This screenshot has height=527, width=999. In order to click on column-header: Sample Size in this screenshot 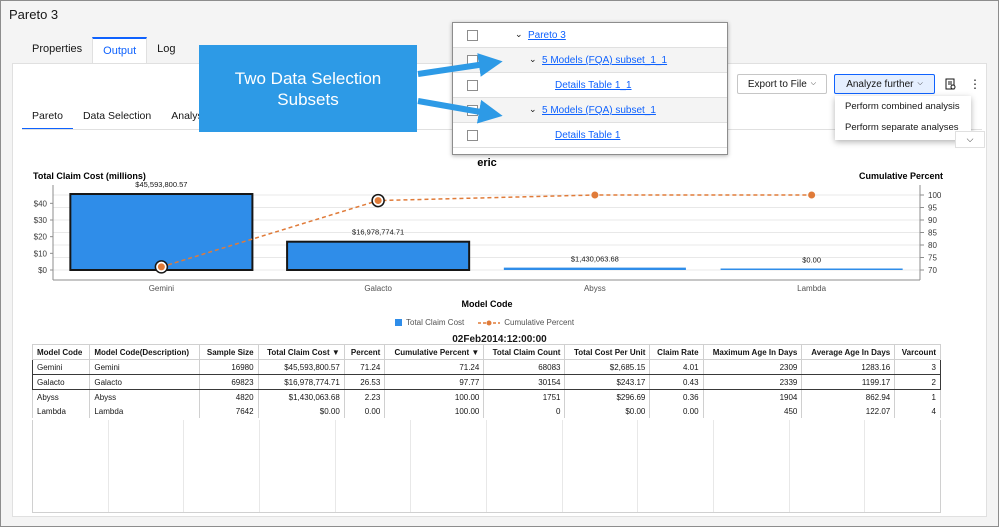, I will do `click(228, 352)`.